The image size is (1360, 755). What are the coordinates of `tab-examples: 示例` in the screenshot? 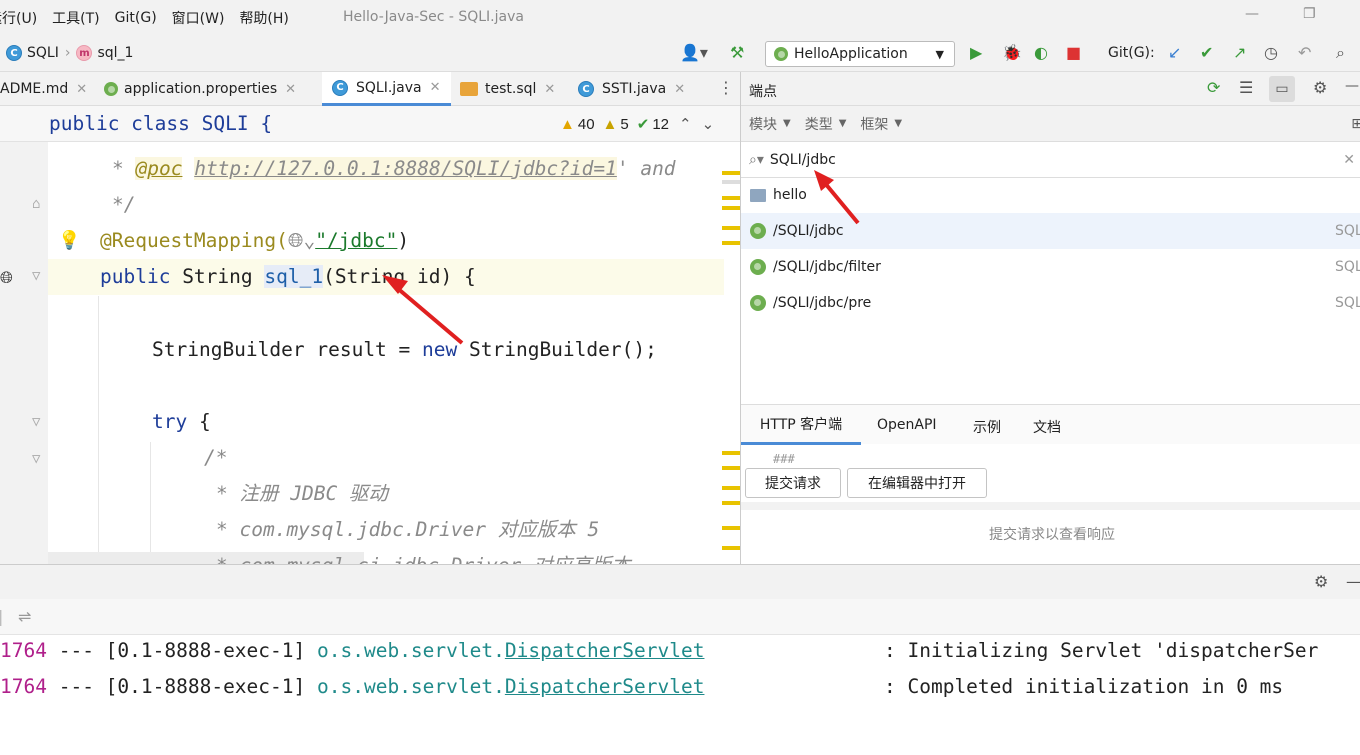 It's located at (987, 427).